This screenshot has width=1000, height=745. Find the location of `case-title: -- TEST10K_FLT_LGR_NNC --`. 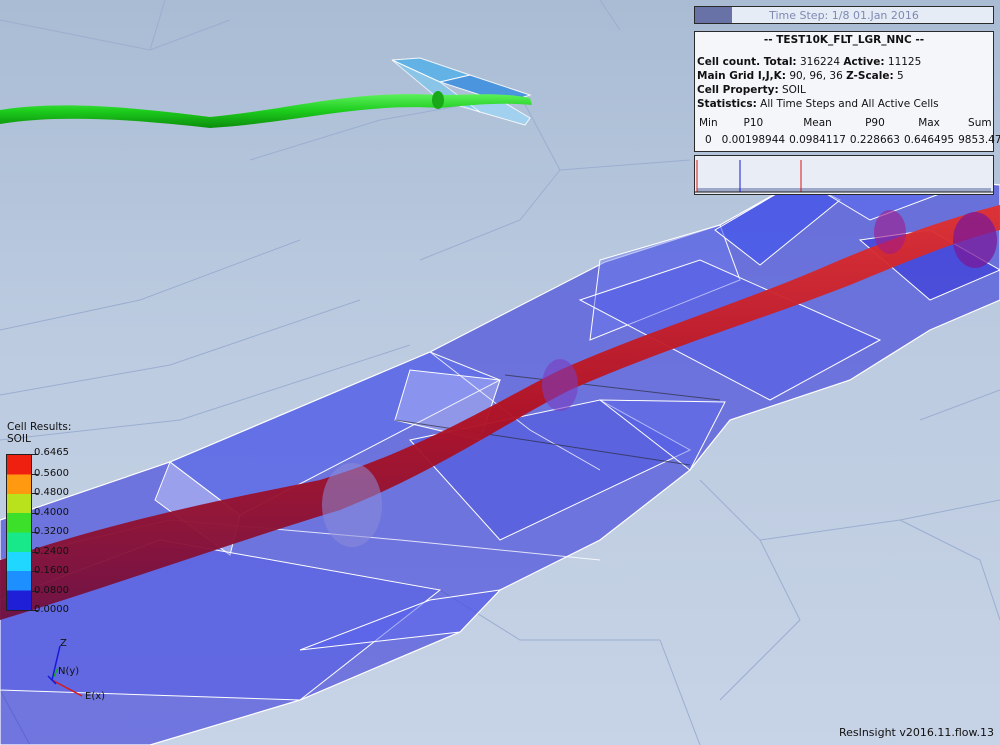

case-title: -- TEST10K_FLT_LGR_NNC -- is located at coordinates (844, 40).